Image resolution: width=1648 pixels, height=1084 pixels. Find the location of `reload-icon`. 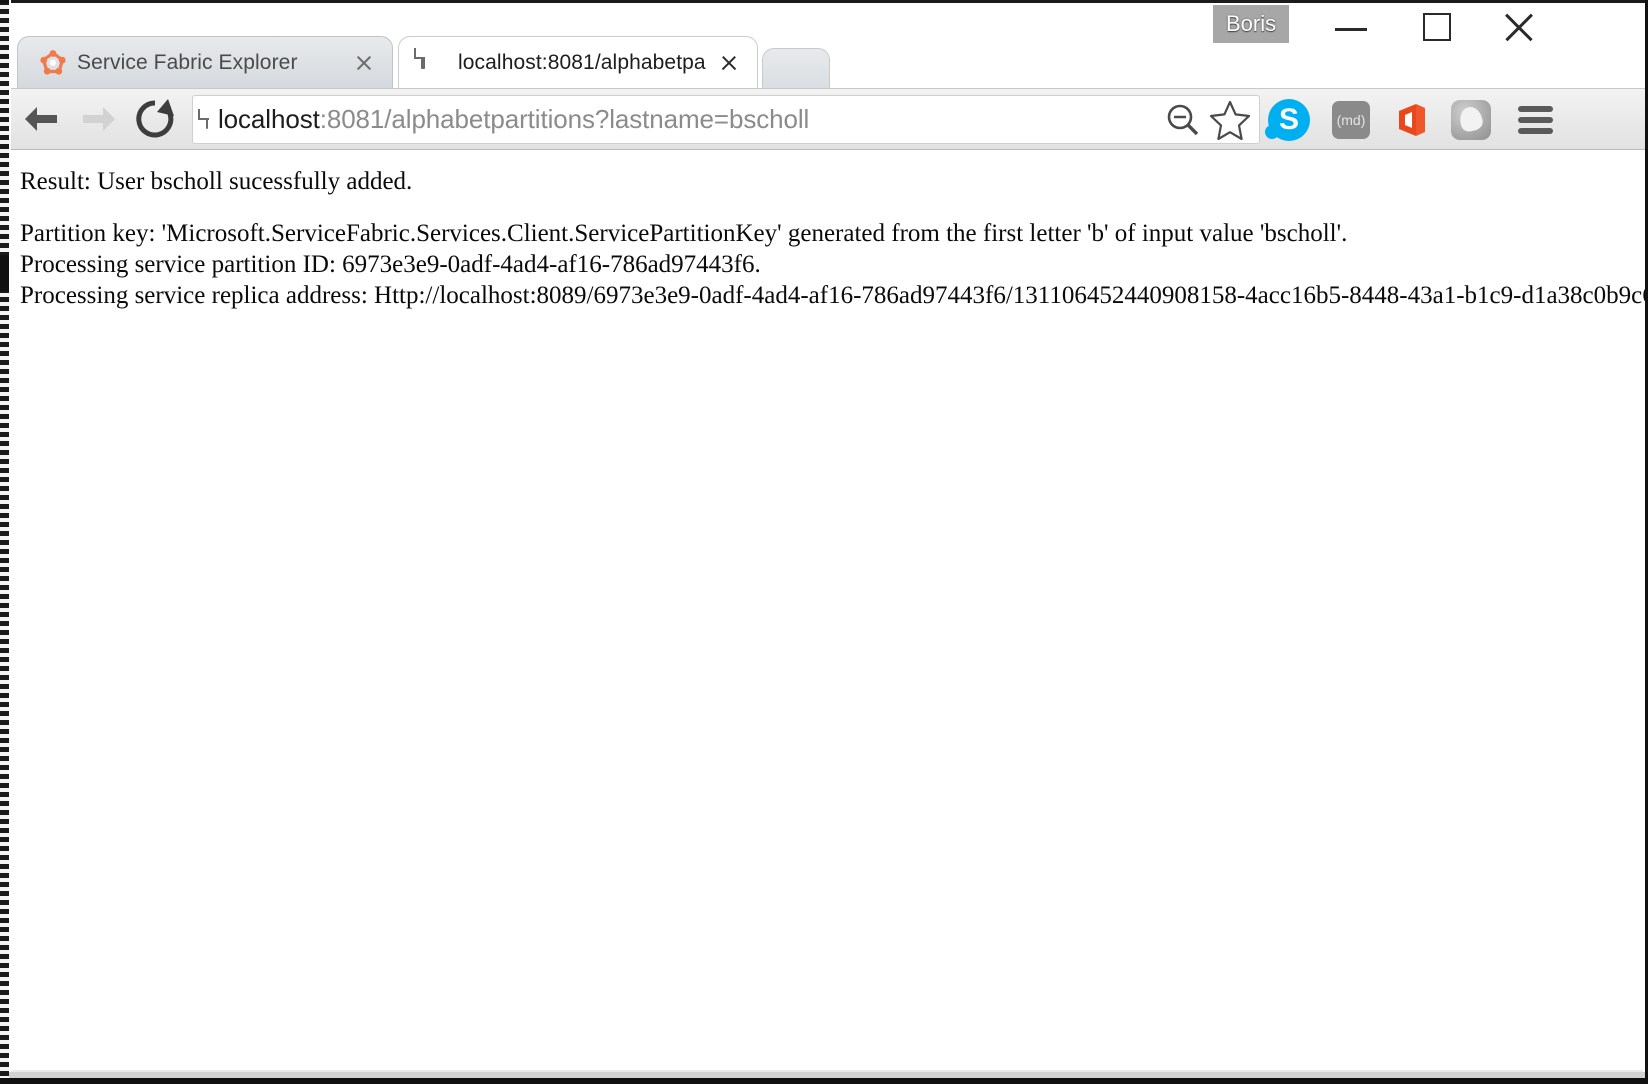

reload-icon is located at coordinates (155, 119).